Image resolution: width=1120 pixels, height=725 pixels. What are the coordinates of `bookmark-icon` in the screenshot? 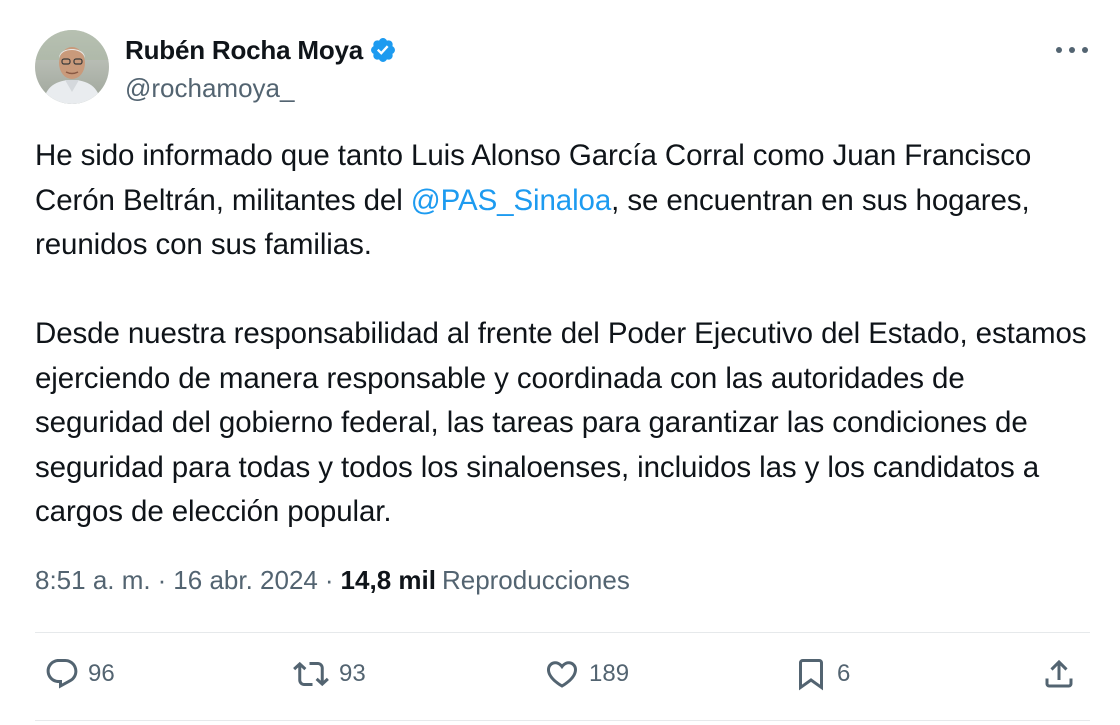 It's located at (811, 675).